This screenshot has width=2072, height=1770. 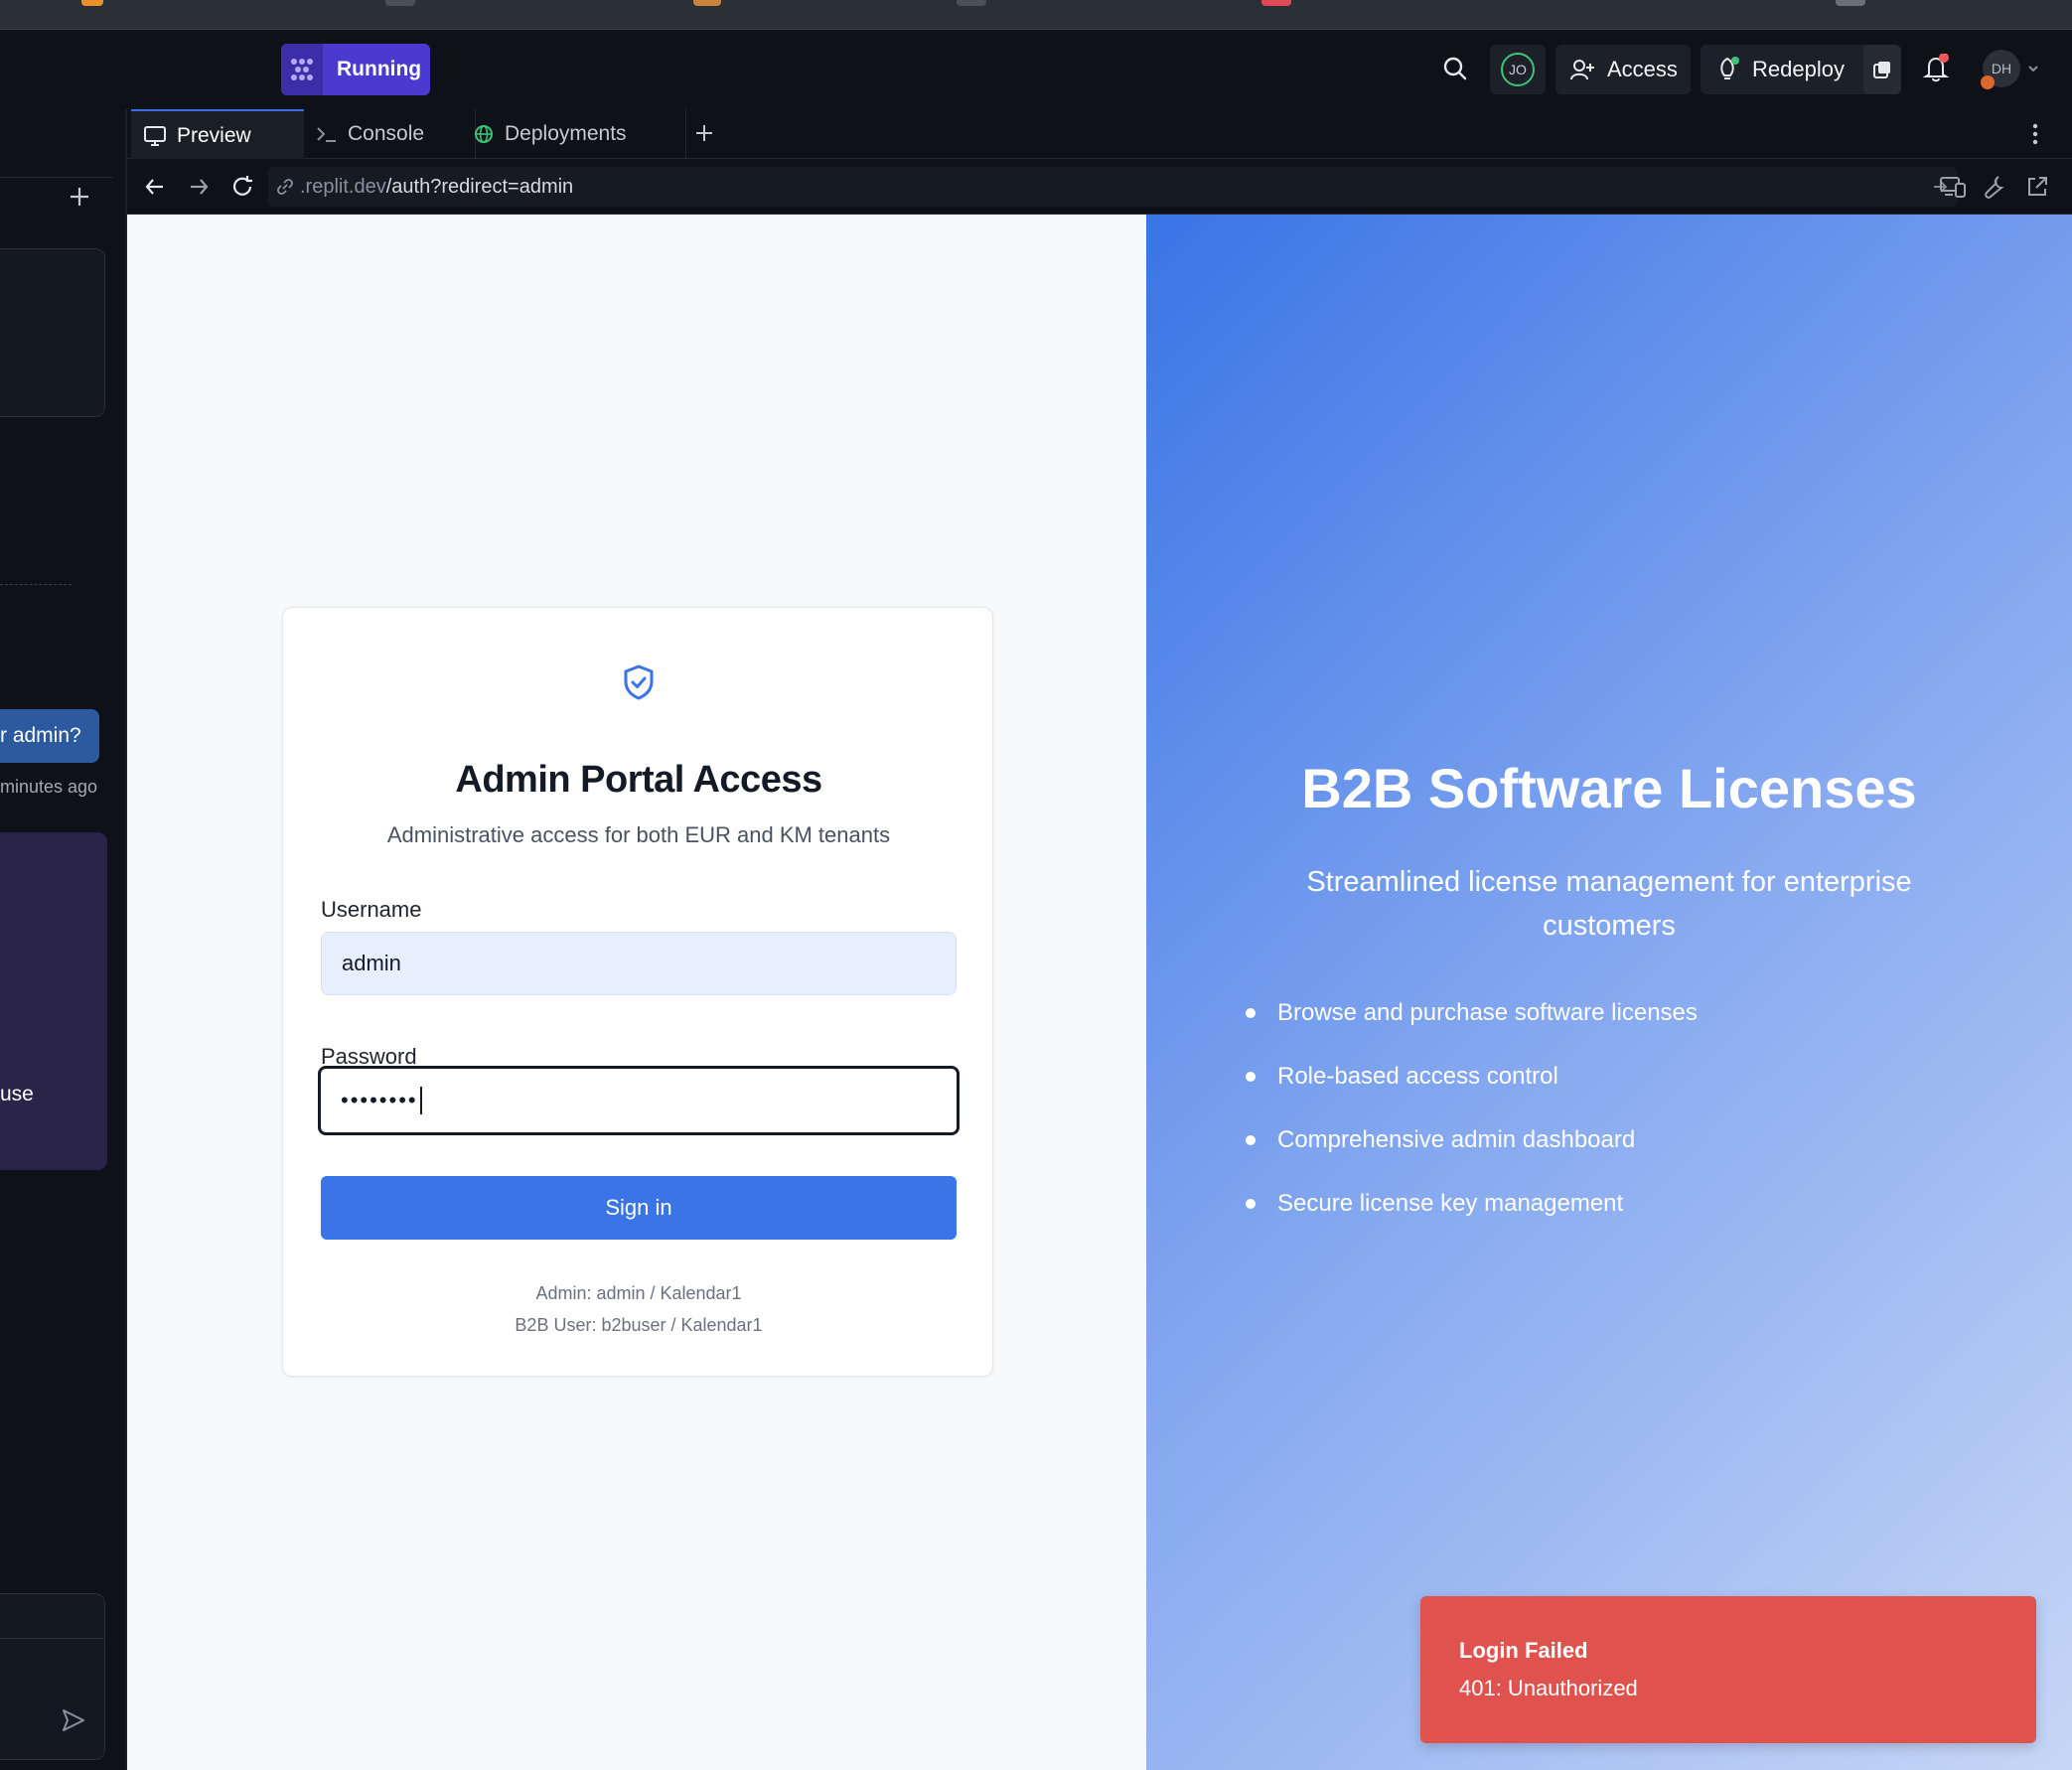 I want to click on tab-preview: Preview, so click(x=218, y=135).